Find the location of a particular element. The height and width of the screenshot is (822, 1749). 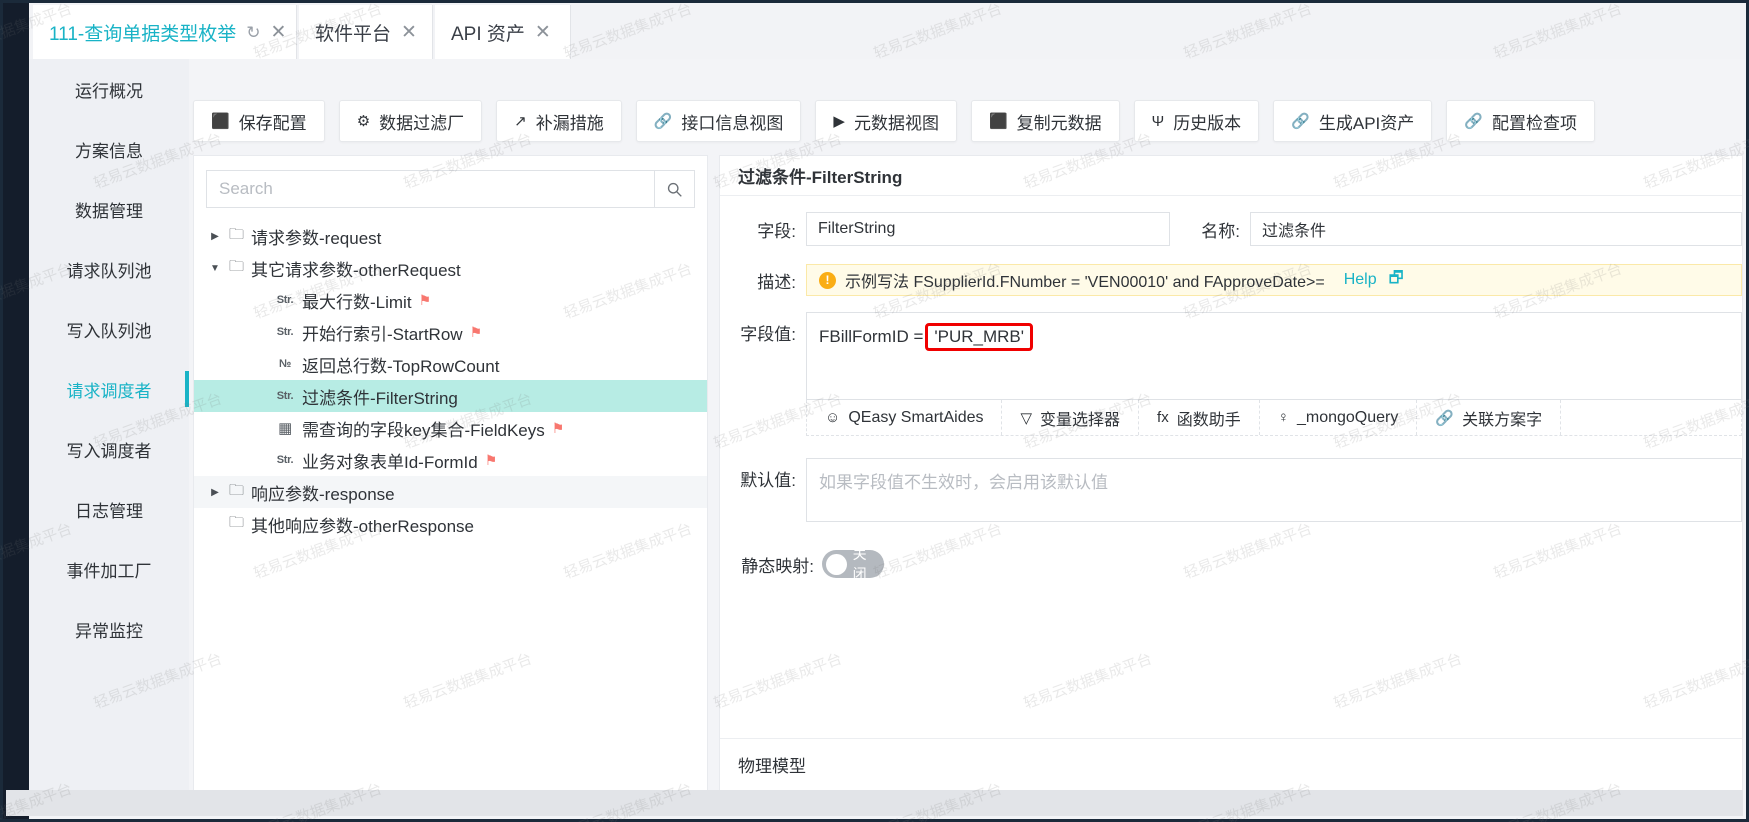

default-value-label: 默认值: is located at coordinates (768, 480).